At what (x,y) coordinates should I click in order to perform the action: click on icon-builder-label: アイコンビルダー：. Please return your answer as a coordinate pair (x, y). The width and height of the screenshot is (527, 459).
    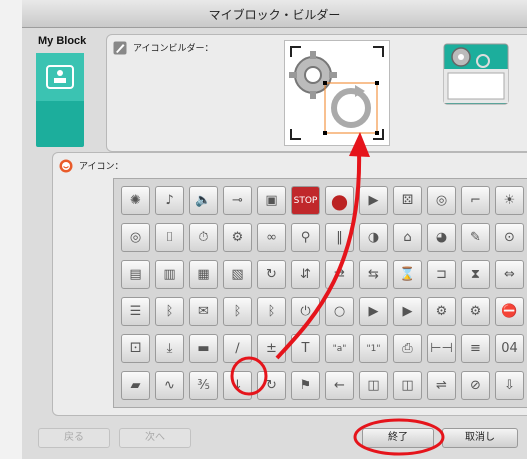
    Looking at the image, I should click on (173, 49).